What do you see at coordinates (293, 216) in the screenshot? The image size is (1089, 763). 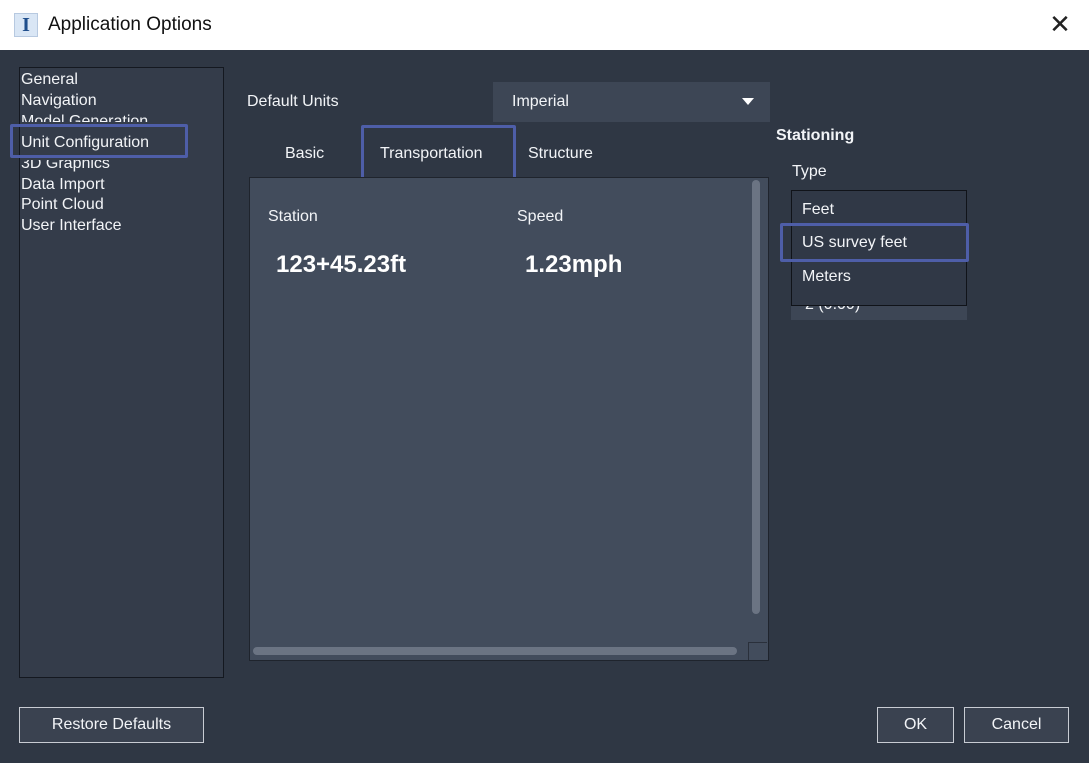 I see `station-label: Station` at bounding box center [293, 216].